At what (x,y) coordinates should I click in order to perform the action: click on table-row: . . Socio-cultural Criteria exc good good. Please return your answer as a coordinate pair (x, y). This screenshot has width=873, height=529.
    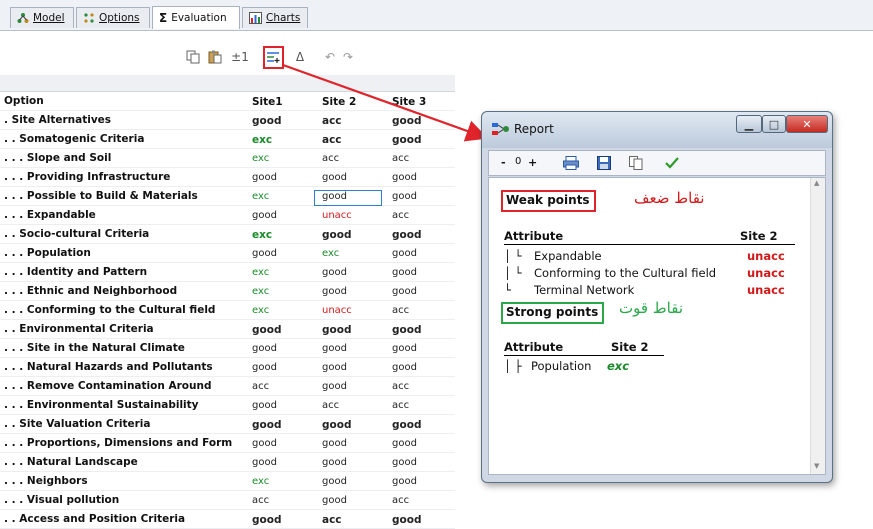
    Looking at the image, I should click on (227, 234).